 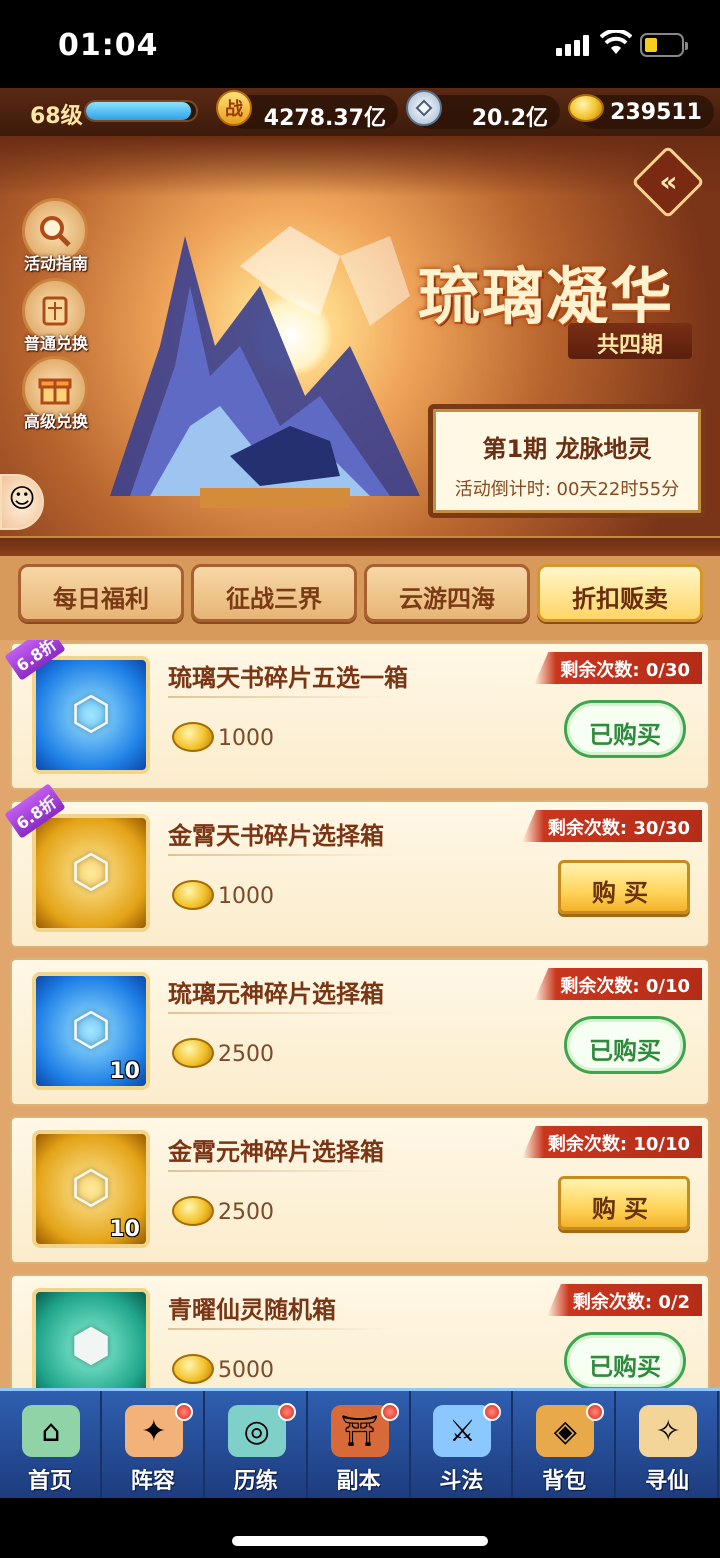 I want to click on nav-item-label: 历练, so click(x=255, y=1481).